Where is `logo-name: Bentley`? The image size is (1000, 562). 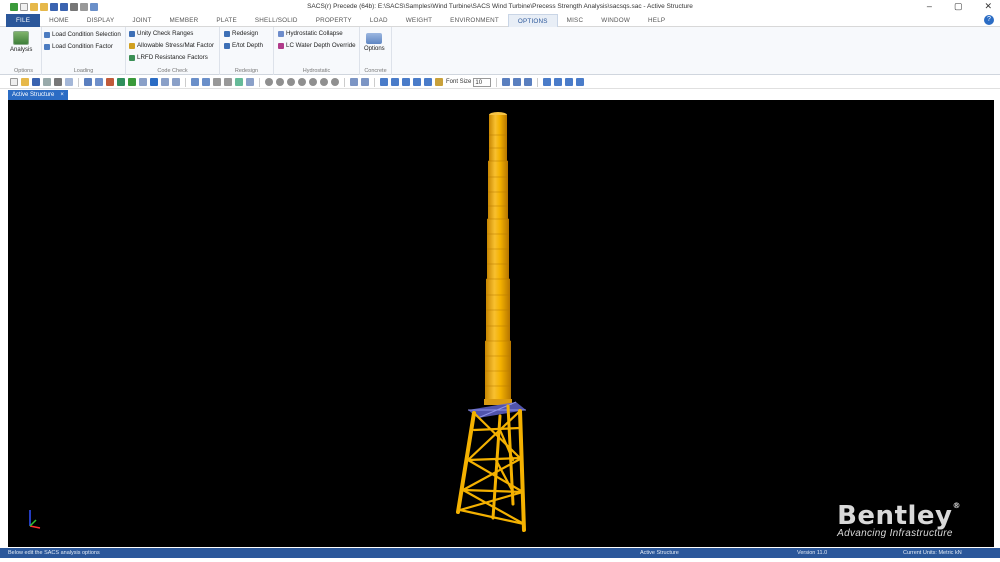 logo-name: Bentley is located at coordinates (895, 516).